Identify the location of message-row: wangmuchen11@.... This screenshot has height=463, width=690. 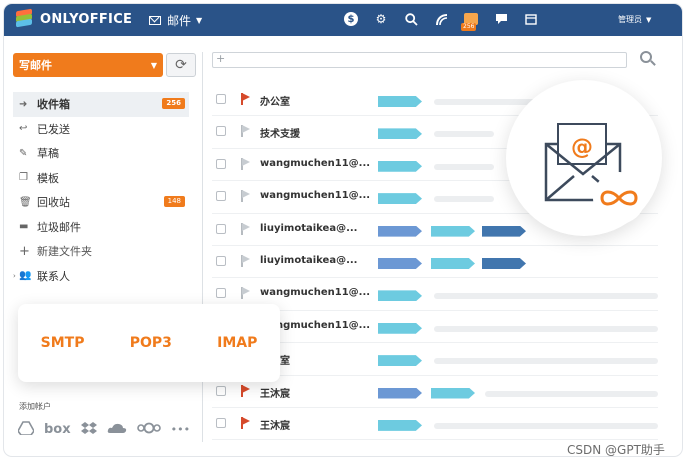
(435, 294).